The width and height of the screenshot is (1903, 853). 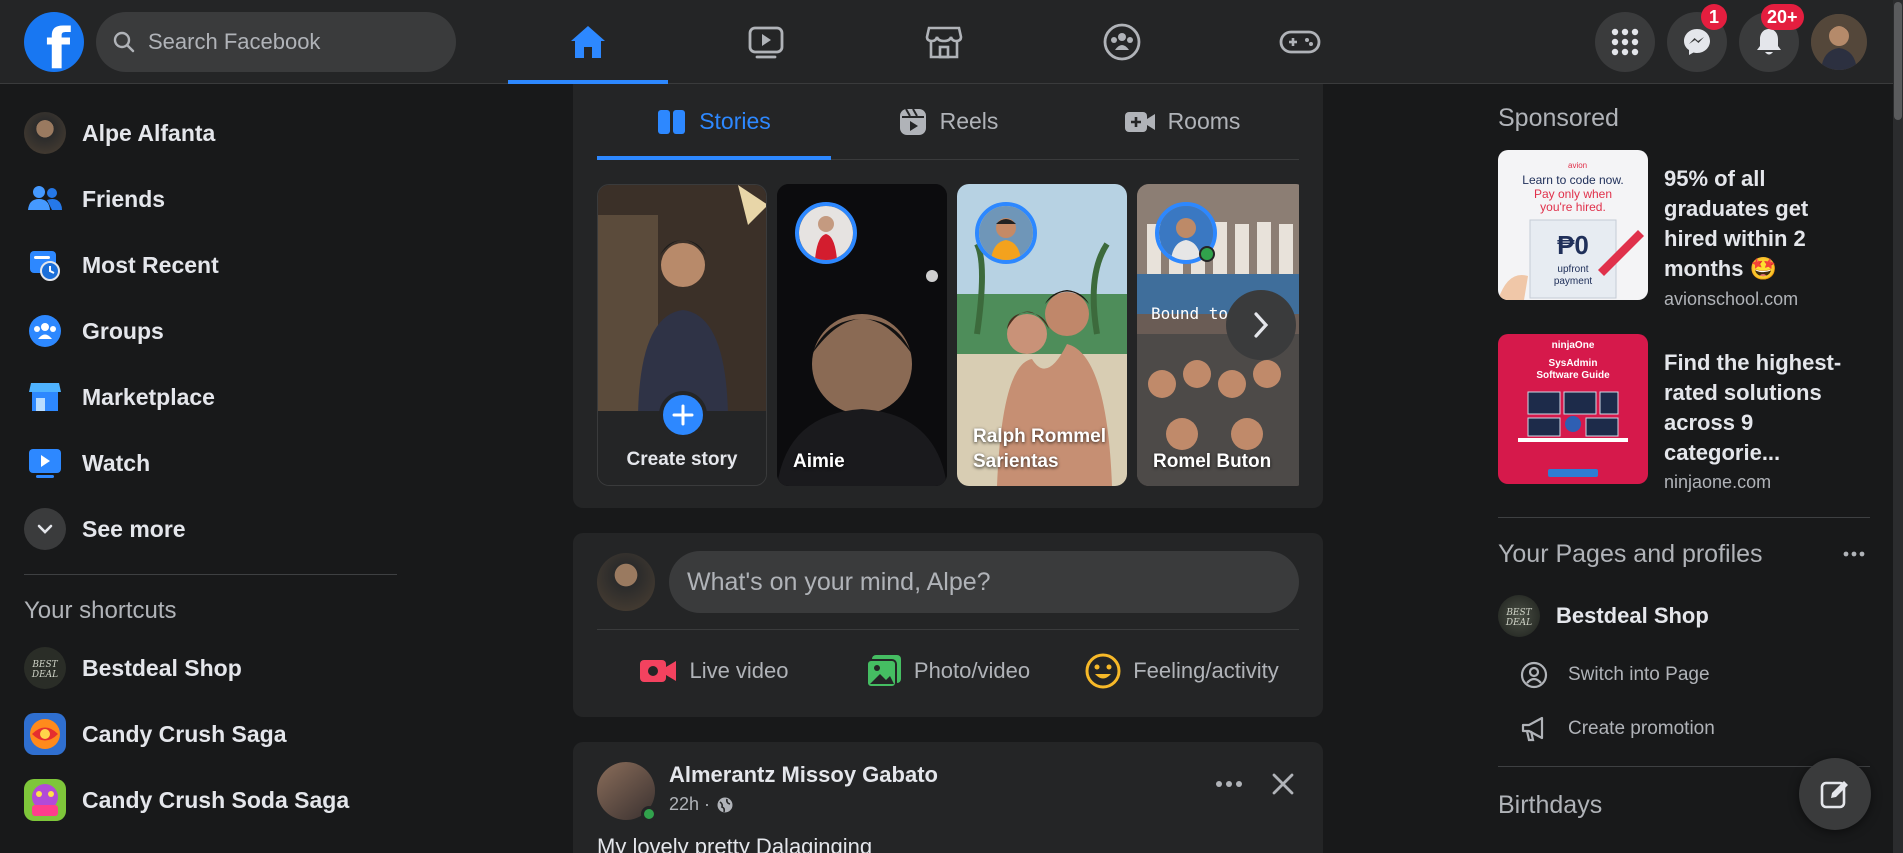 I want to click on bell-icon, so click(x=1769, y=42).